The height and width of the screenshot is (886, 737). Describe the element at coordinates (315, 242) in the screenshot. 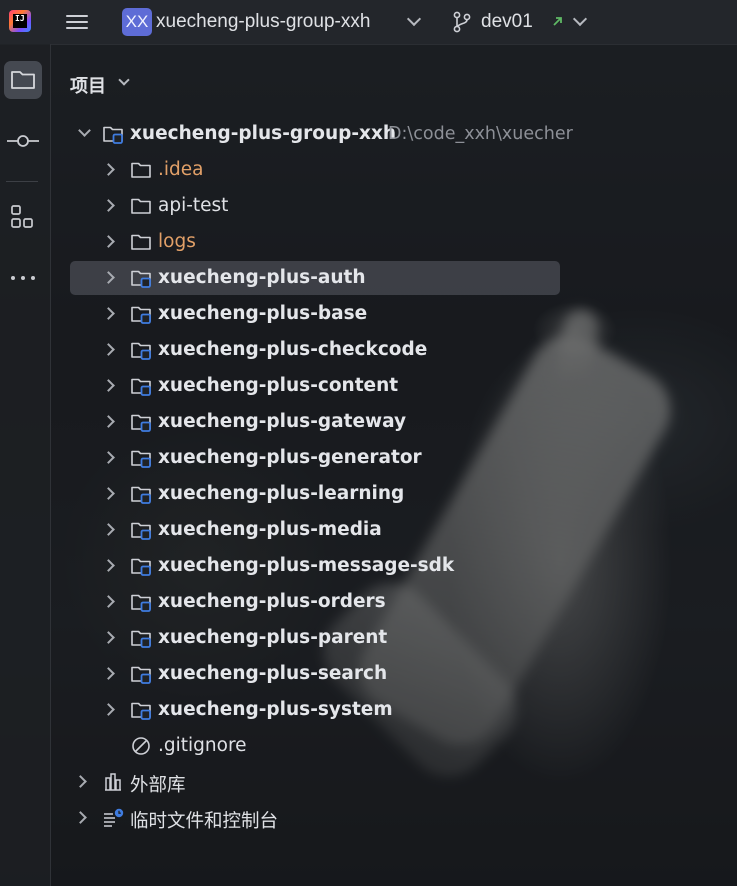

I see `tree-item-row: logs` at that location.